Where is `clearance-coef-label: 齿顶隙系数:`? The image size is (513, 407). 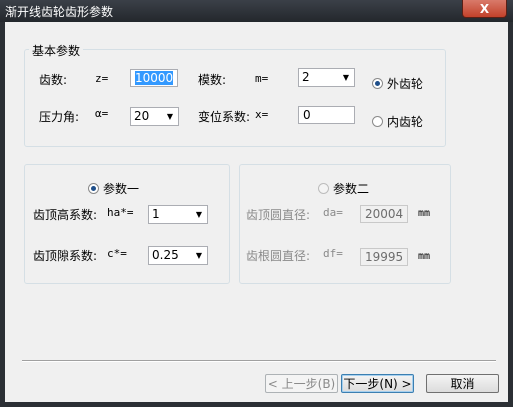
clearance-coef-label: 齿顶隙系数: is located at coordinates (65, 256).